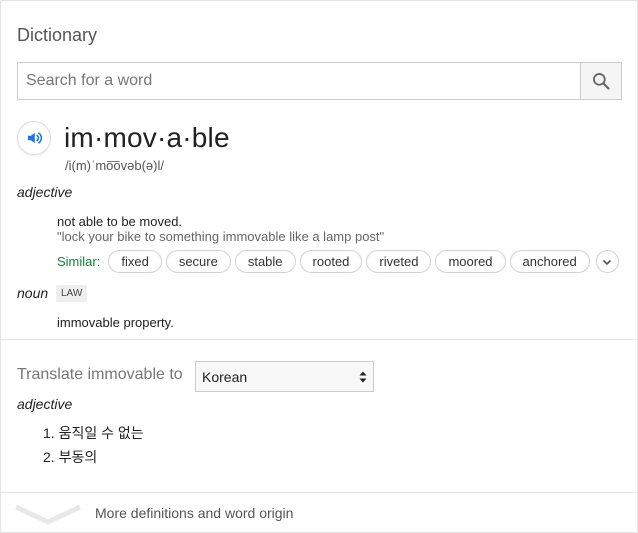 The height and width of the screenshot is (533, 638). Describe the element at coordinates (331, 261) in the screenshot. I see `similar-chip: rooted` at that location.